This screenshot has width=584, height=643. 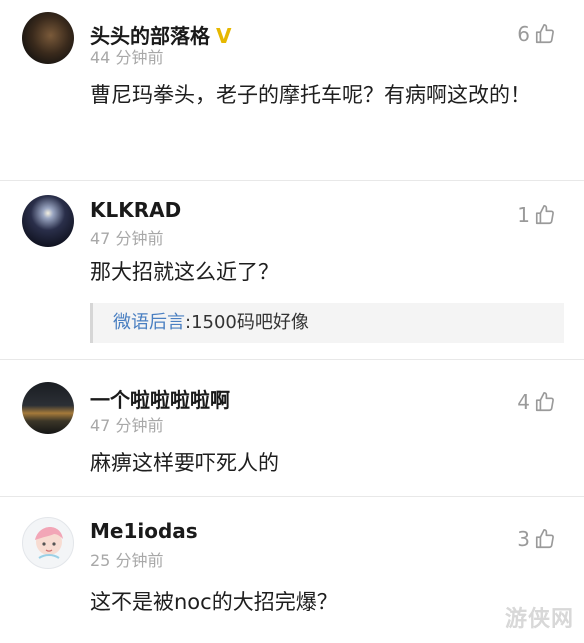 What do you see at coordinates (160, 398) in the screenshot?
I see `username: 一个啦啦啦啦啊` at bounding box center [160, 398].